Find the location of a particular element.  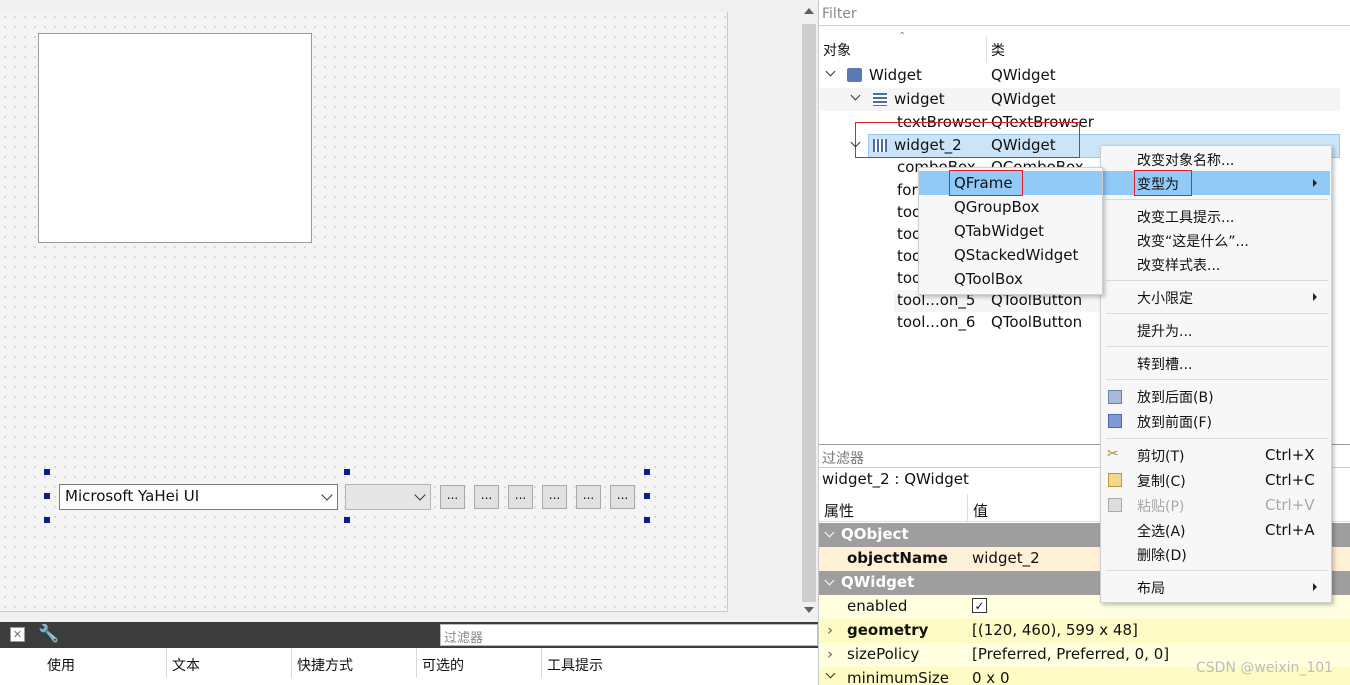

tree-item-name: widget_2 is located at coordinates (928, 145).